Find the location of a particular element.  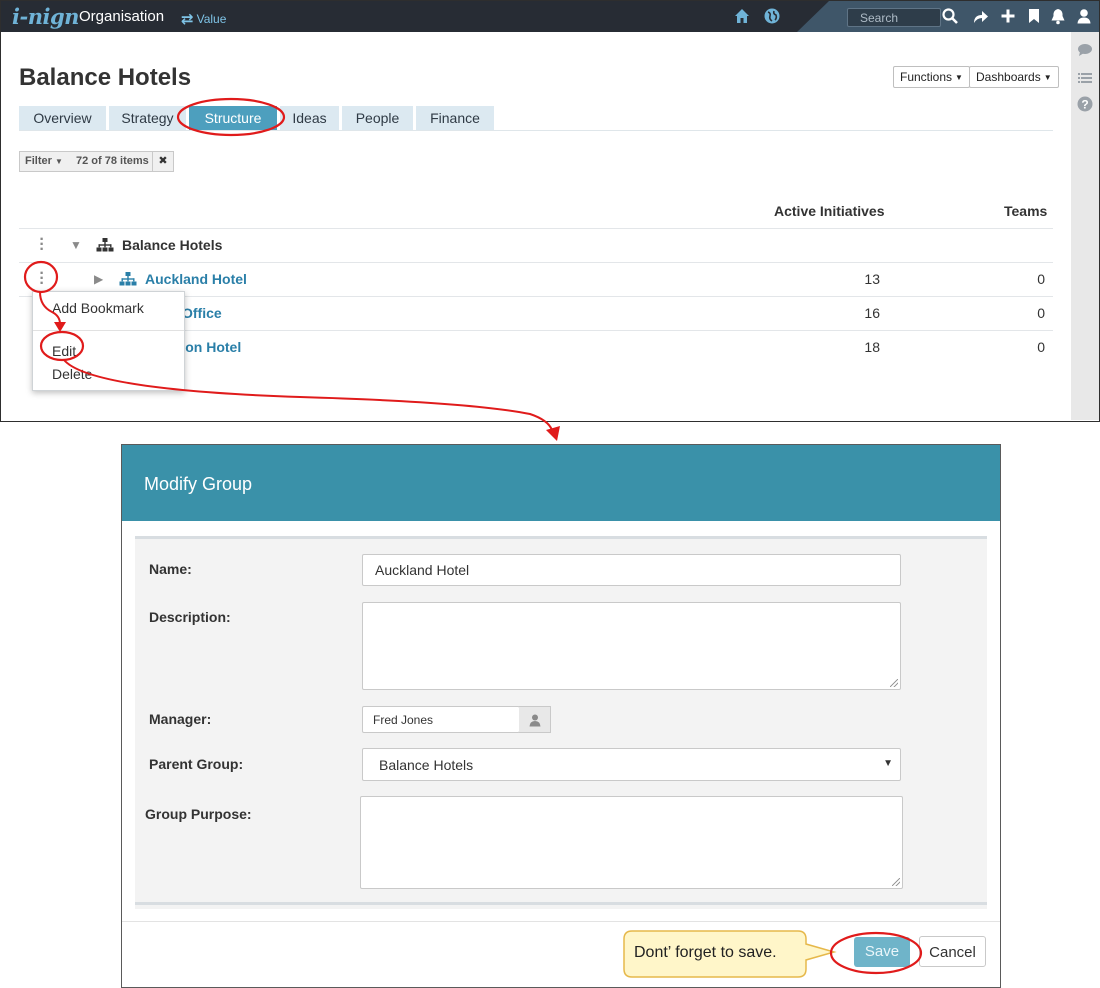

manager-field: Fred Jones is located at coordinates (441, 719).